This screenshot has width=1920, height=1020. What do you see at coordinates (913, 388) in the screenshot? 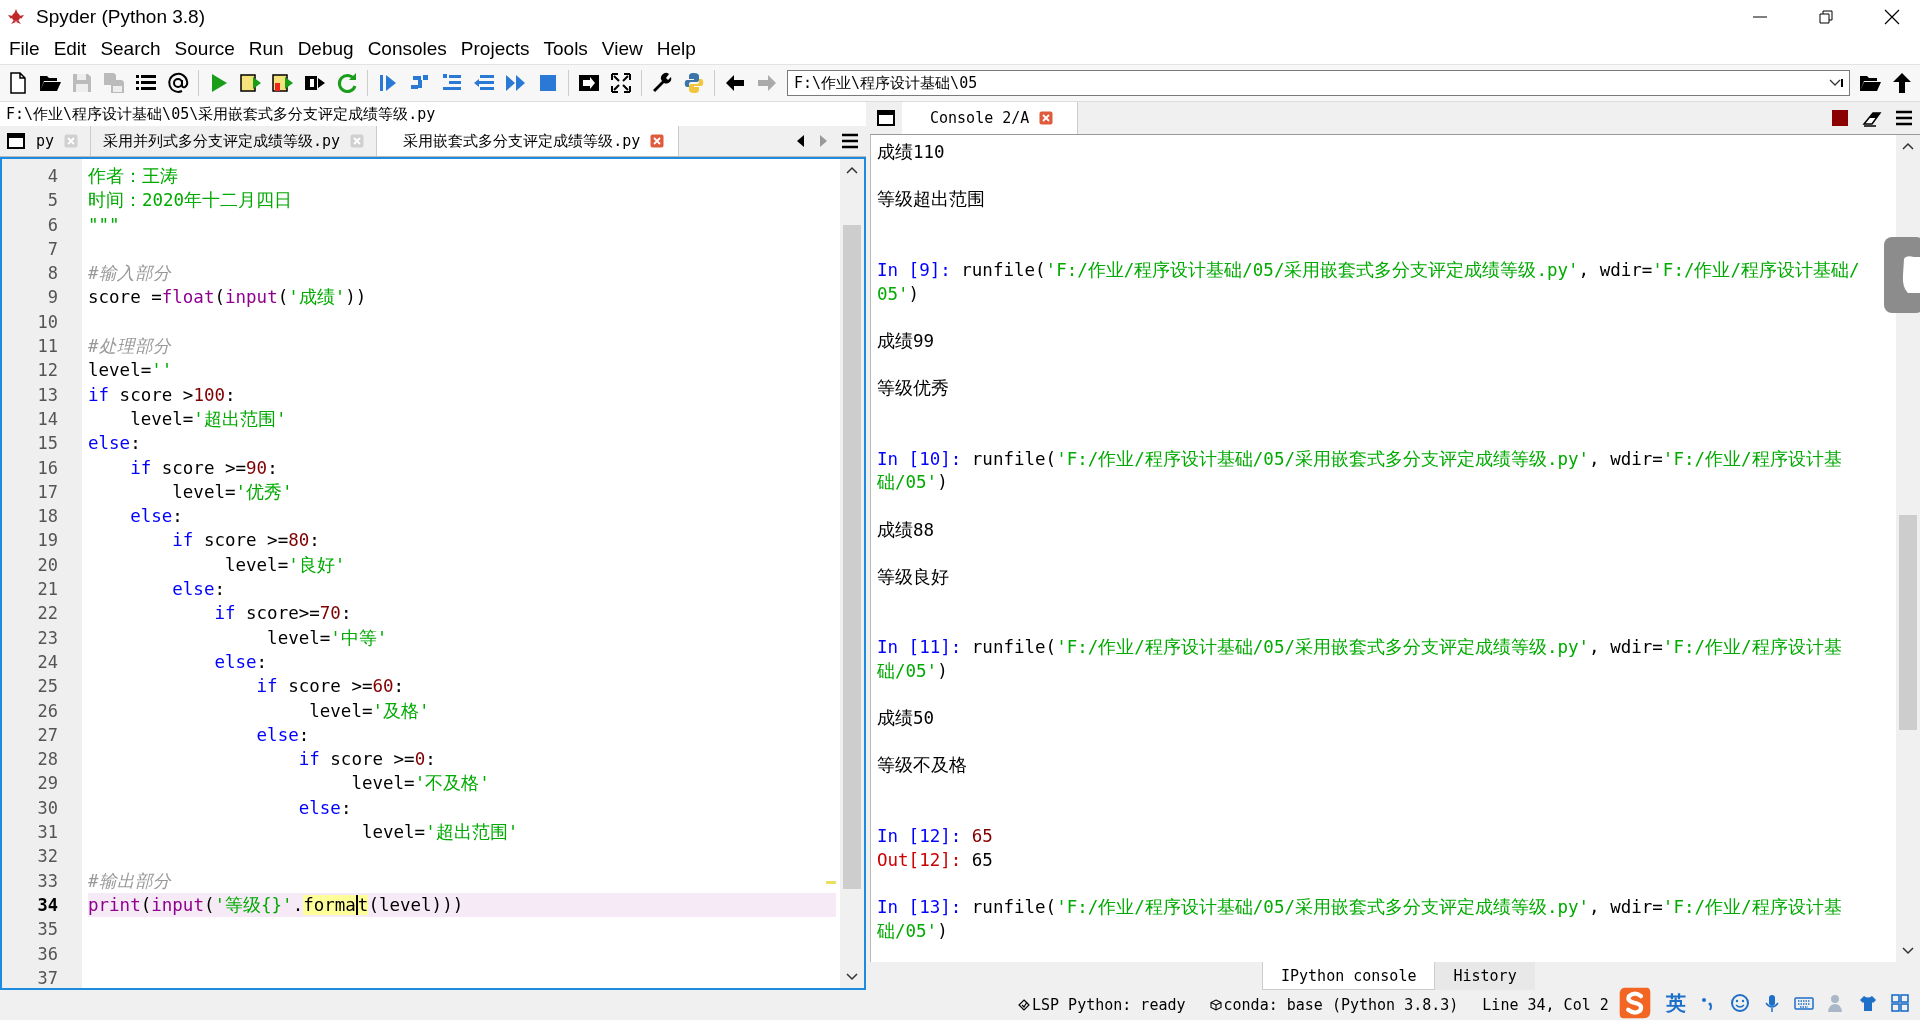
I see `console-output: 等级优秀` at bounding box center [913, 388].